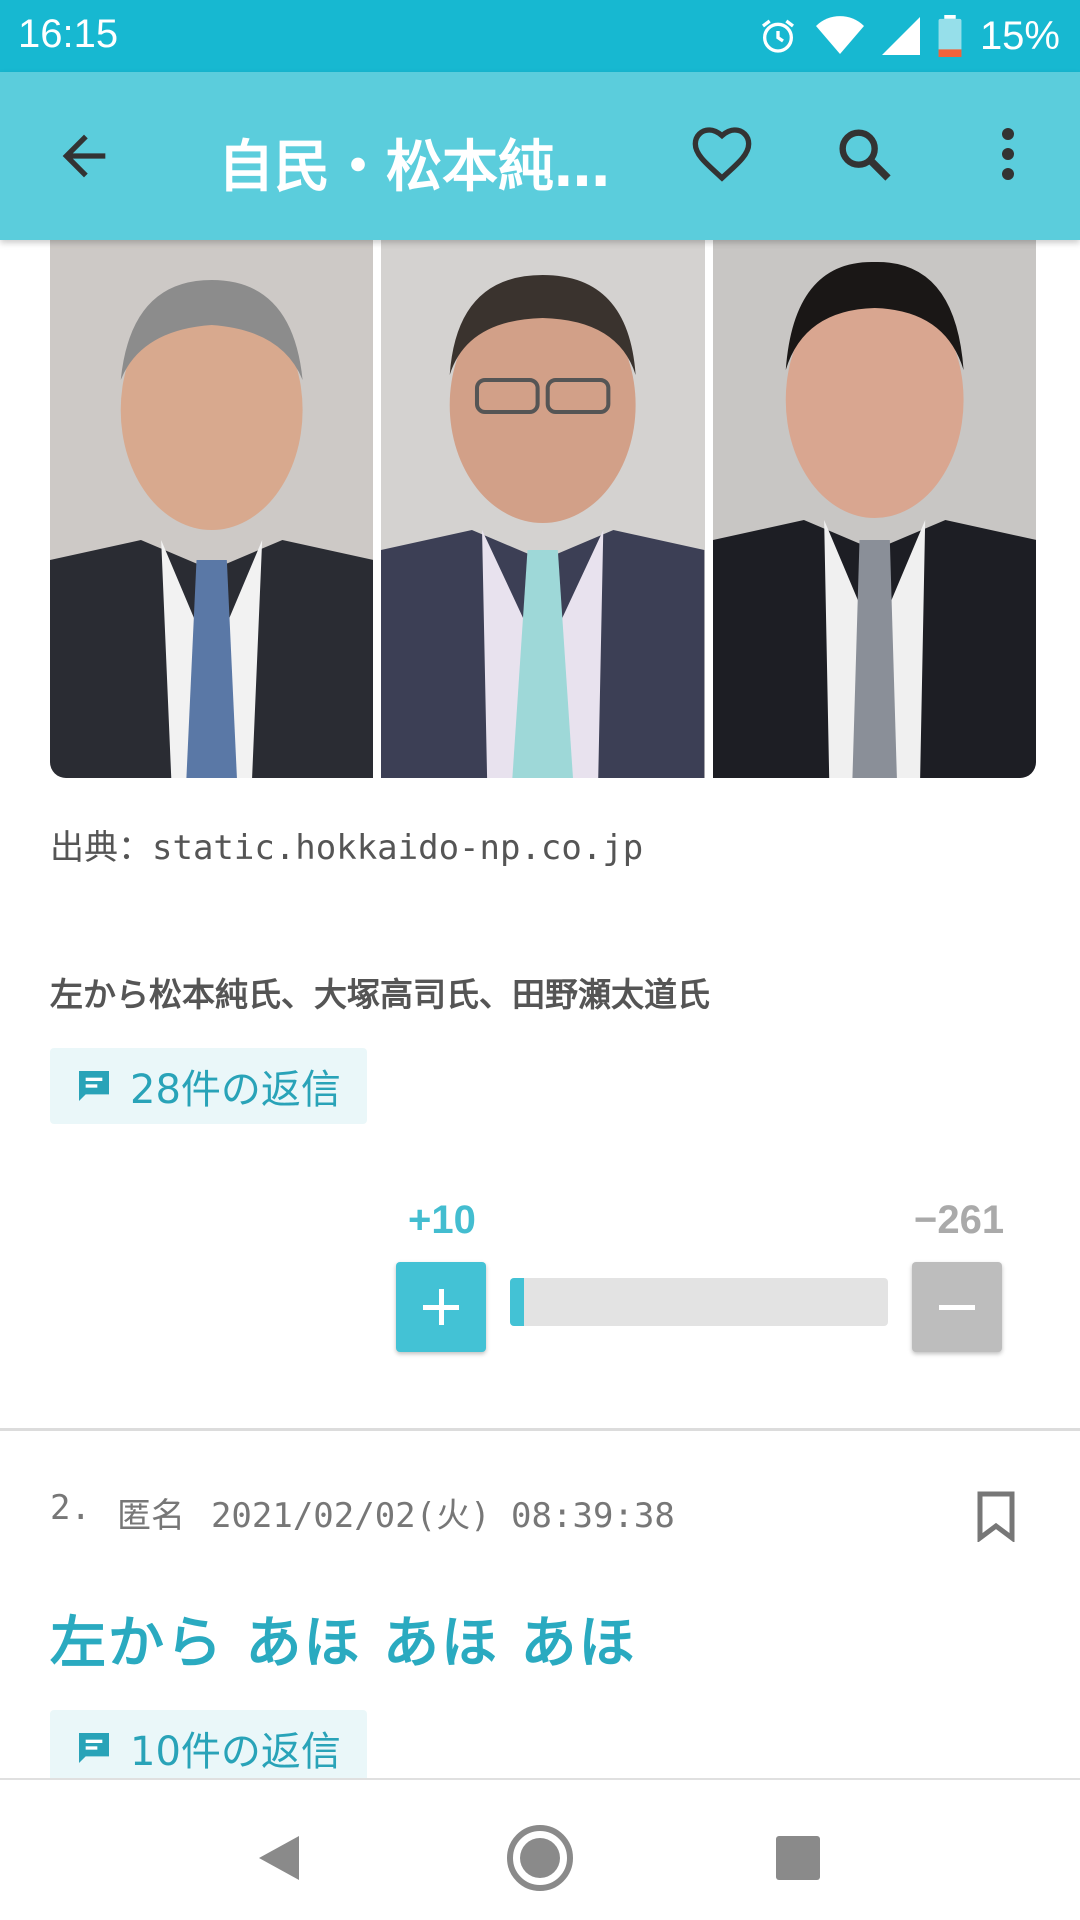 This screenshot has height=1920, width=1080. I want to click on comment-body: 左から あほ あほ あほ, so click(343, 1643).